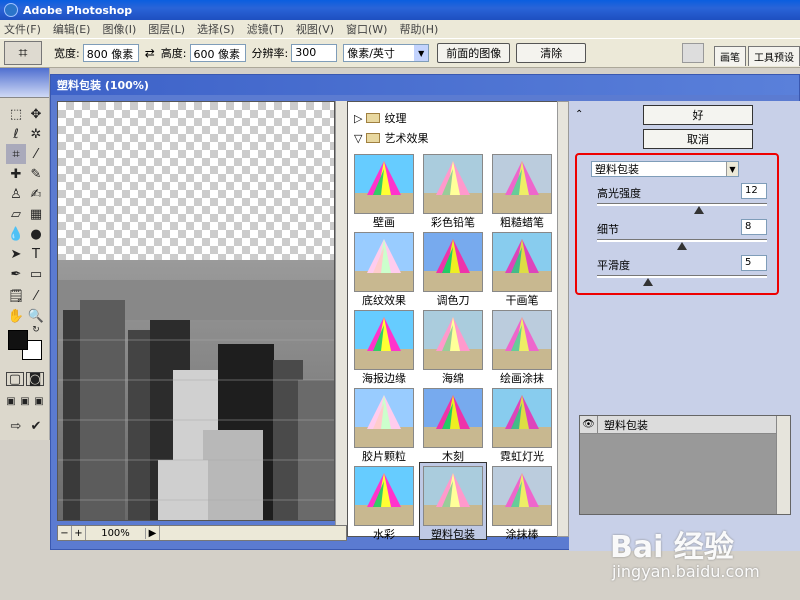  I want to click on zoom-level: 100%, so click(116, 533).